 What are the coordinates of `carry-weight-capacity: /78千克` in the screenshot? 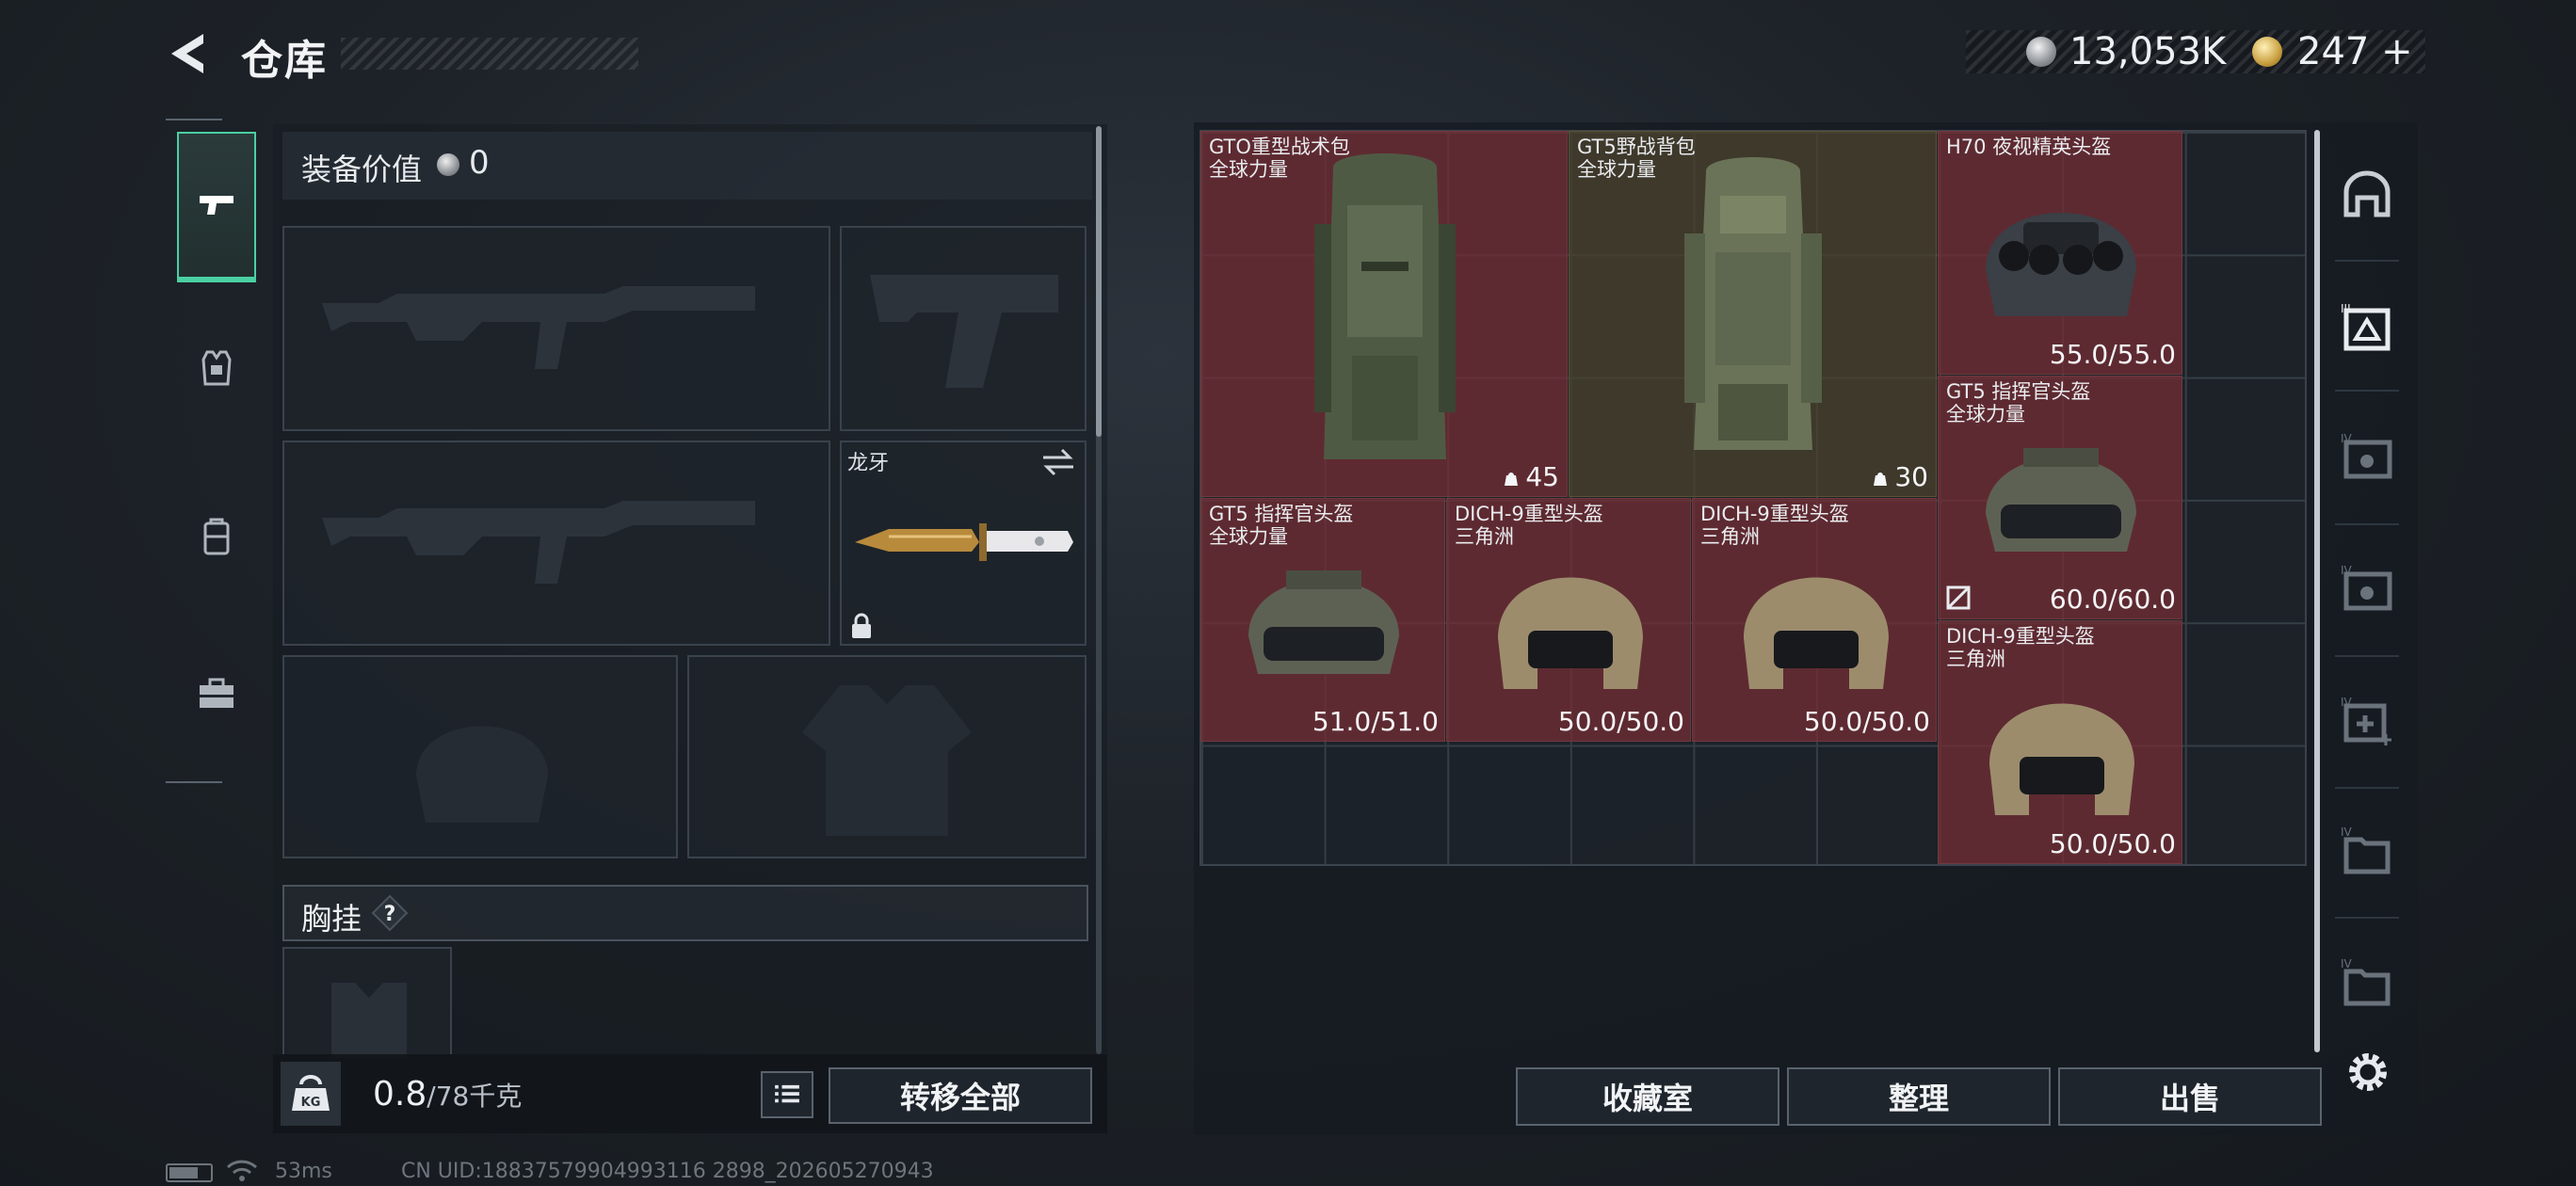 It's located at (475, 1096).